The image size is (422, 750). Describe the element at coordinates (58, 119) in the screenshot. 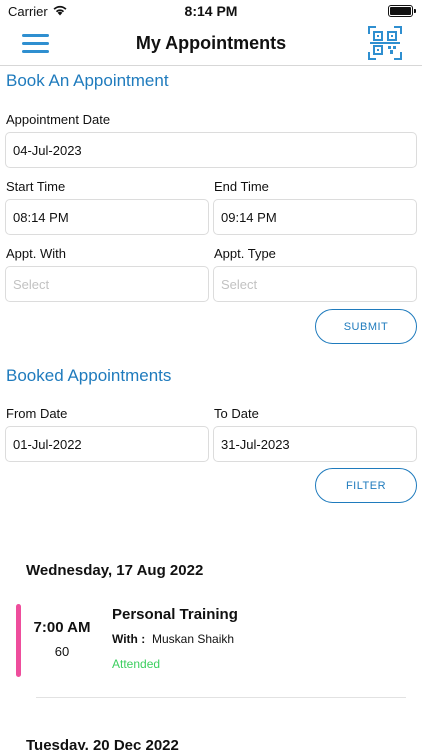

I see `appointment-date-label: Appointment Date` at that location.